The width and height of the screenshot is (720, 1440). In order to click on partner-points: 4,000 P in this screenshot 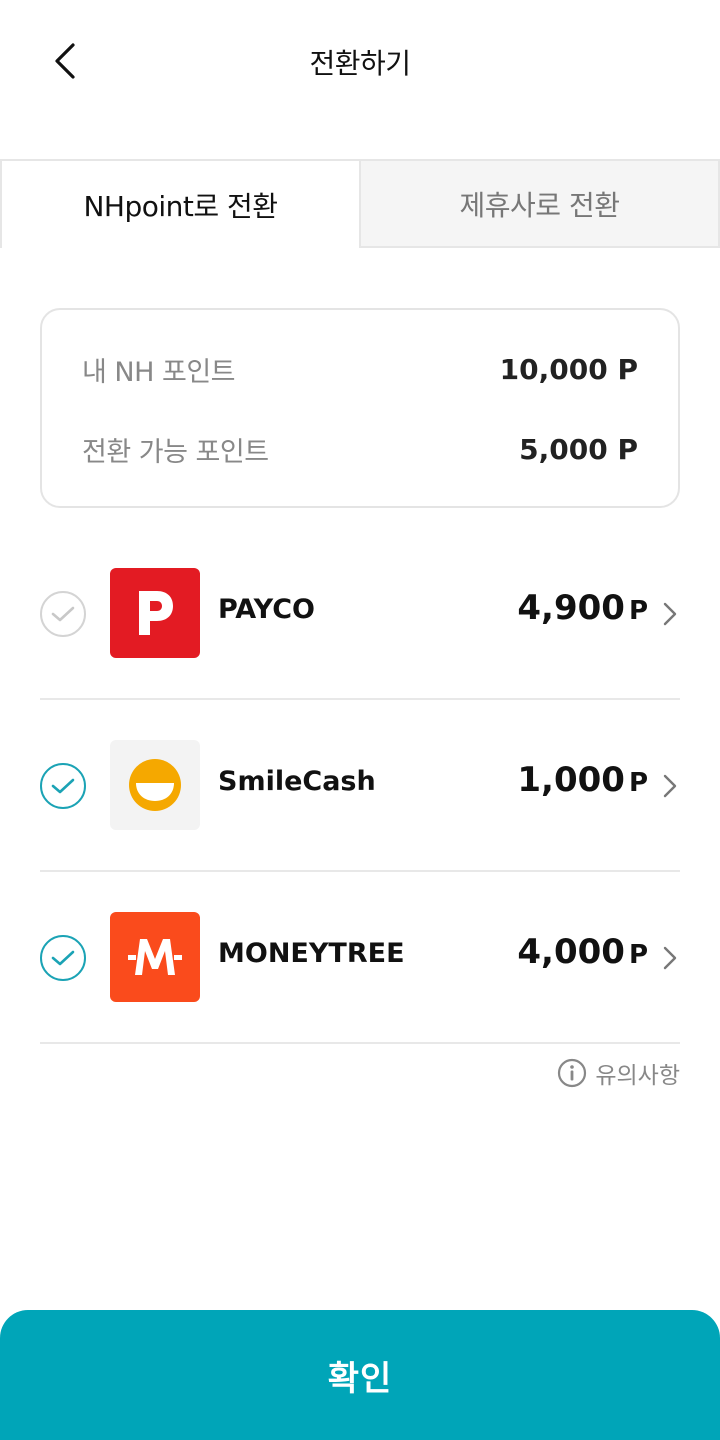, I will do `click(582, 952)`.